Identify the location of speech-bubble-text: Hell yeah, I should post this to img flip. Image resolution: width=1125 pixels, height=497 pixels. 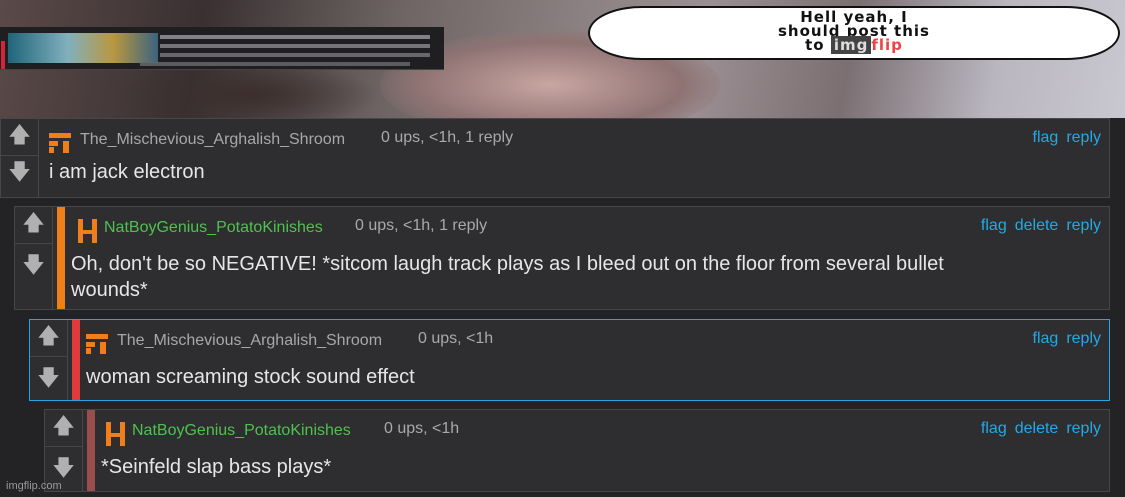
(854, 32).